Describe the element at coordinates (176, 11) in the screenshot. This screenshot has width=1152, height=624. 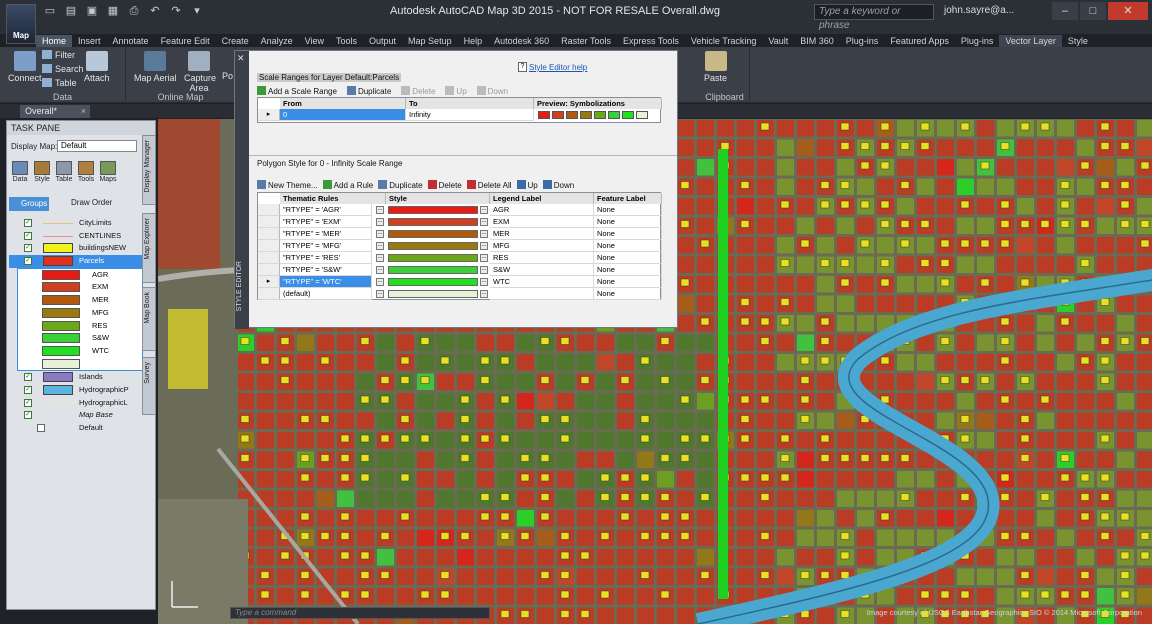
I see `redo-icon: ↷` at that location.